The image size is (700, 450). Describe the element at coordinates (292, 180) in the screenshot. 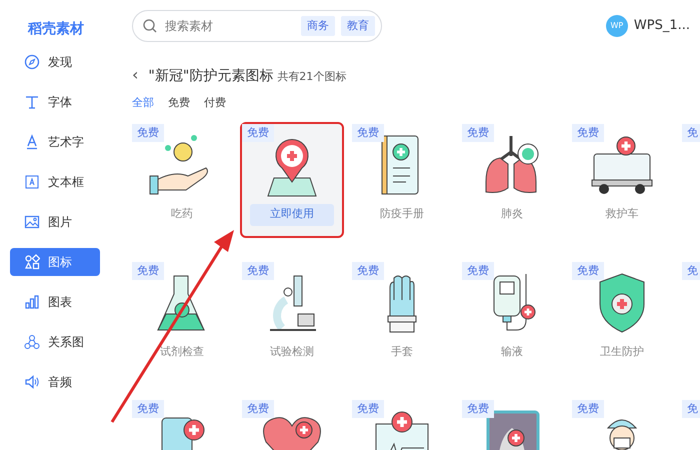

I see `icon-card: 免费 立即使用` at that location.